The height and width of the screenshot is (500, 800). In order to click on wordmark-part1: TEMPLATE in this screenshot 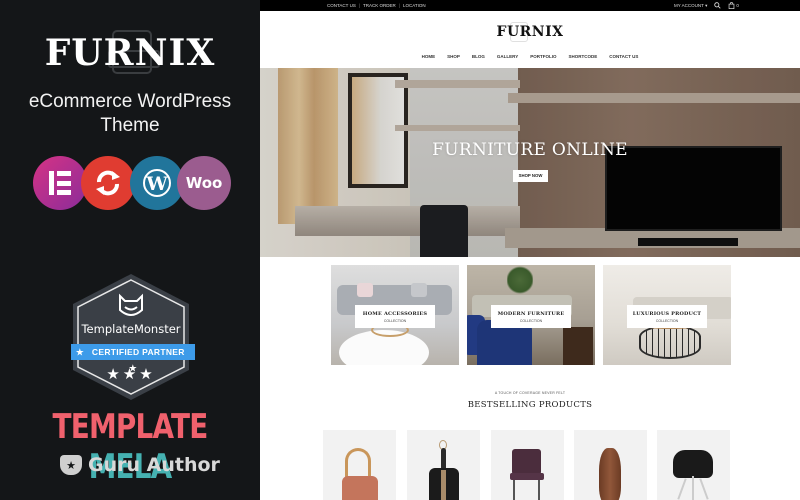, I will do `click(130, 427)`.